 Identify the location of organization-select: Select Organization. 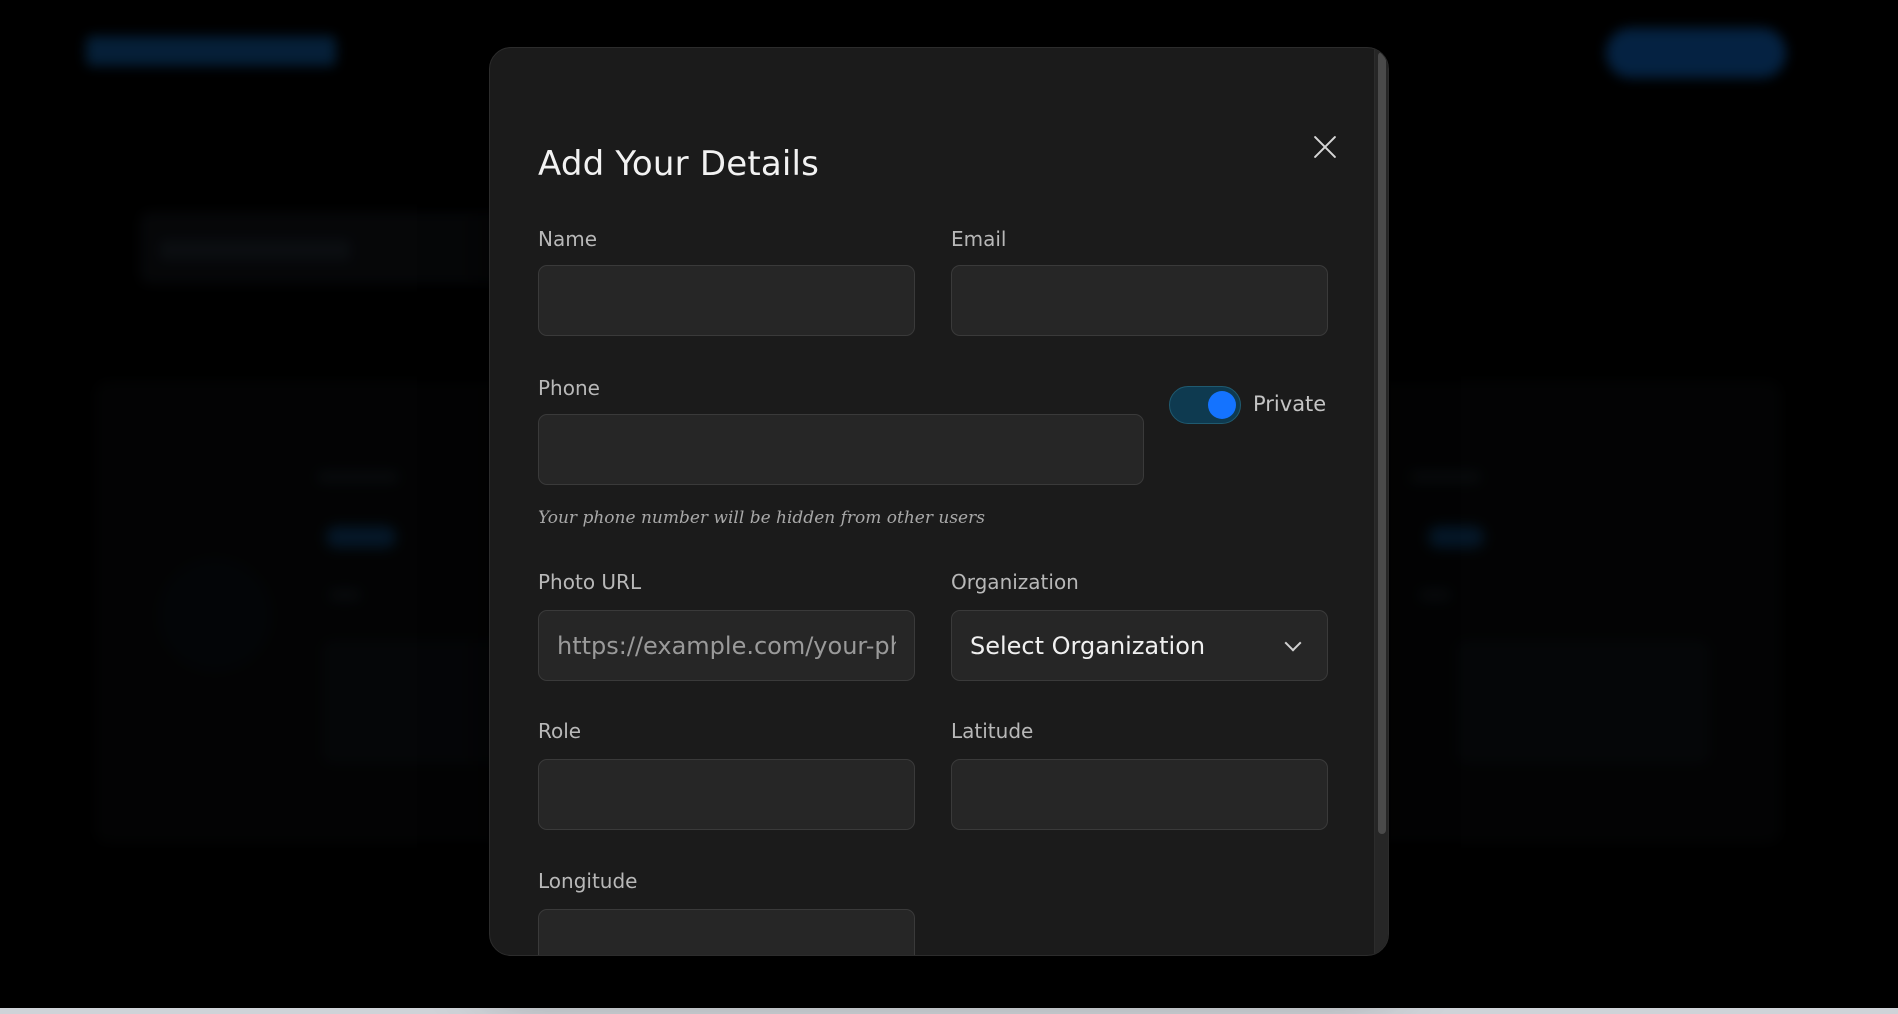
(1139, 645).